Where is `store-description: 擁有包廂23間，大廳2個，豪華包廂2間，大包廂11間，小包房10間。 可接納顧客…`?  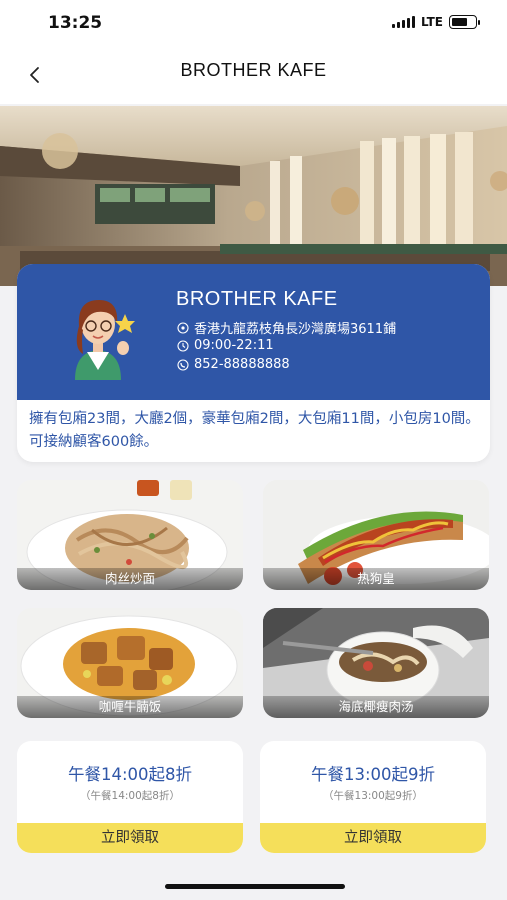
store-description: 擁有包廂23間，大廳2個，豪華包廂2間，大包廂11間，小包房10間。 可接納顧客… is located at coordinates (254, 430).